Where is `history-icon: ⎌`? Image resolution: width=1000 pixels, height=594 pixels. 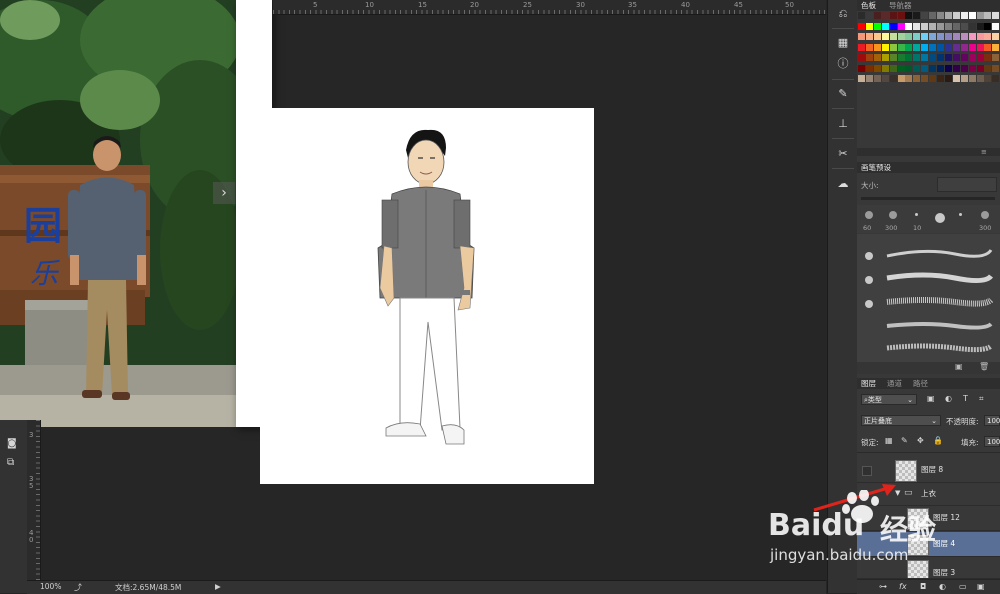
history-icon: ⎌ is located at coordinates (843, 14).